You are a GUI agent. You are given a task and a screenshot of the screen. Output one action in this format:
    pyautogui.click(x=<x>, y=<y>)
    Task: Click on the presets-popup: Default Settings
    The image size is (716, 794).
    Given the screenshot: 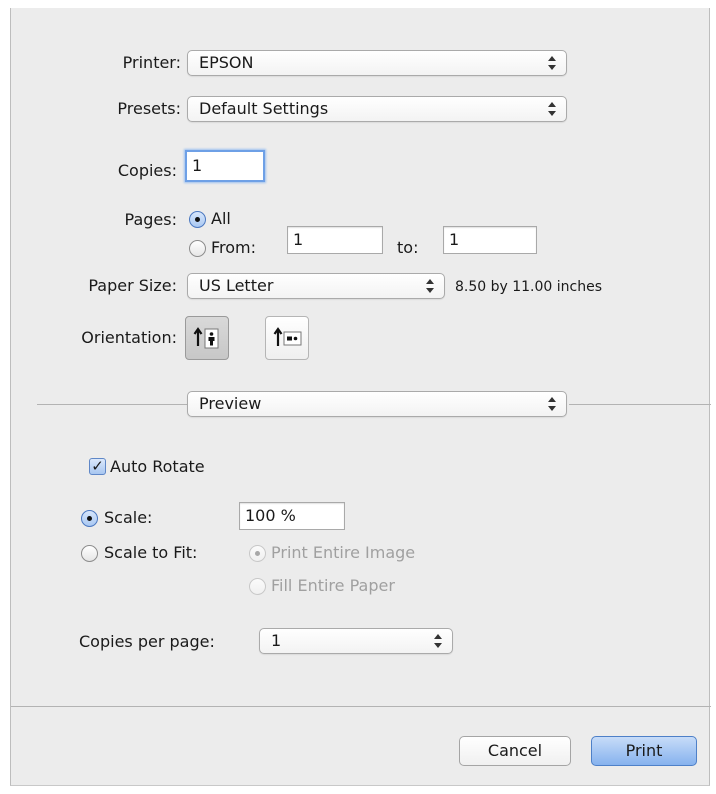 What is the action you would take?
    pyautogui.click(x=377, y=109)
    